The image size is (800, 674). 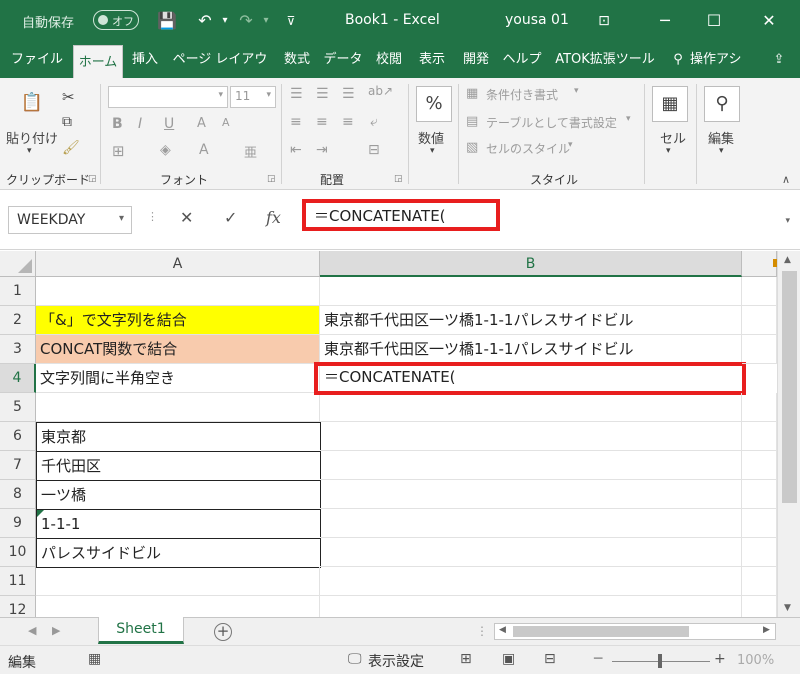 What do you see at coordinates (508, 659) in the screenshot?
I see `page-layout-view-icon: ▣` at bounding box center [508, 659].